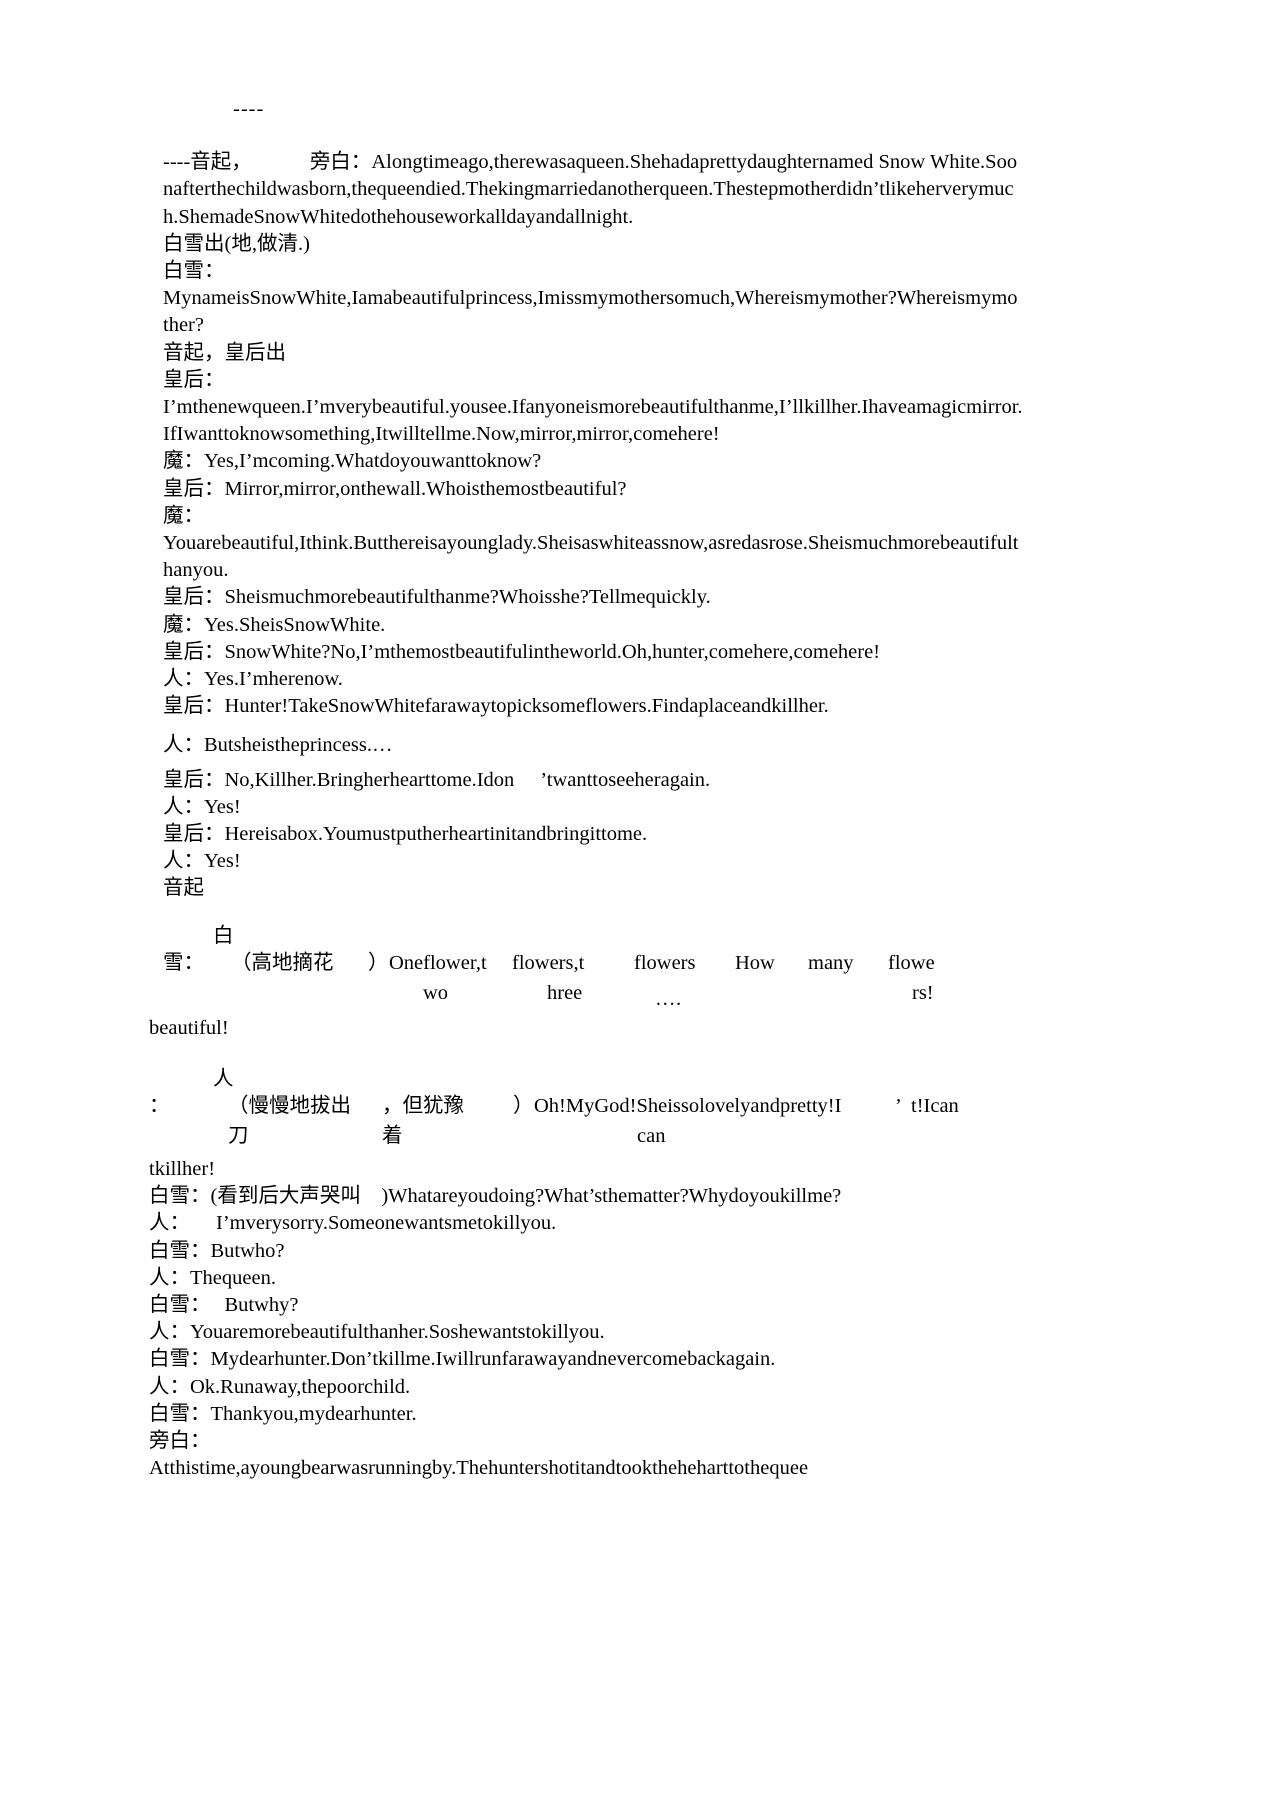 The height and width of the screenshot is (1804, 1274). Describe the element at coordinates (651, 1135) in the screenshot. I see `hunter-knife-can: can` at that location.